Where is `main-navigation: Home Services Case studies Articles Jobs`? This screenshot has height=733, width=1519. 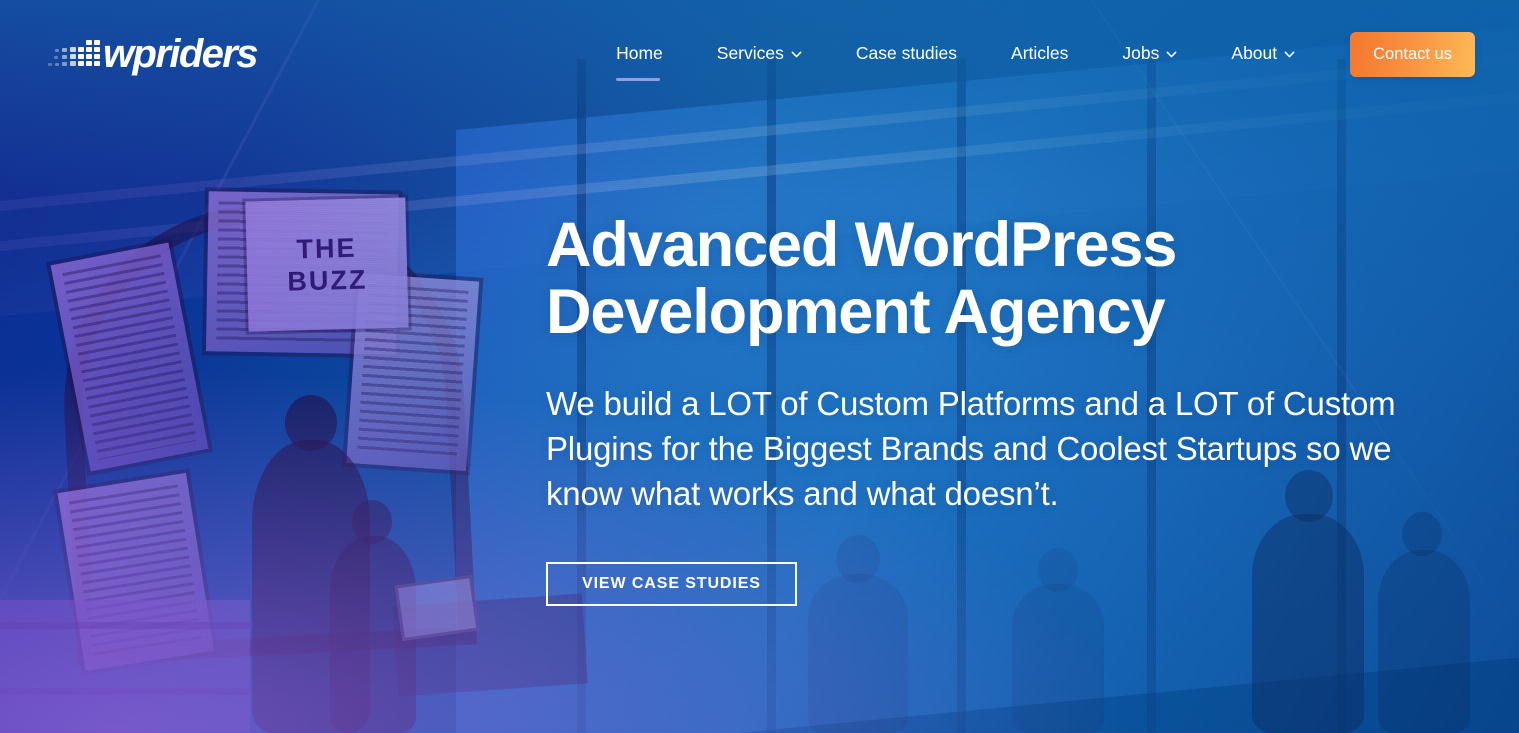 main-navigation: Home Services Case studies Articles Jobs is located at coordinates (1032, 54).